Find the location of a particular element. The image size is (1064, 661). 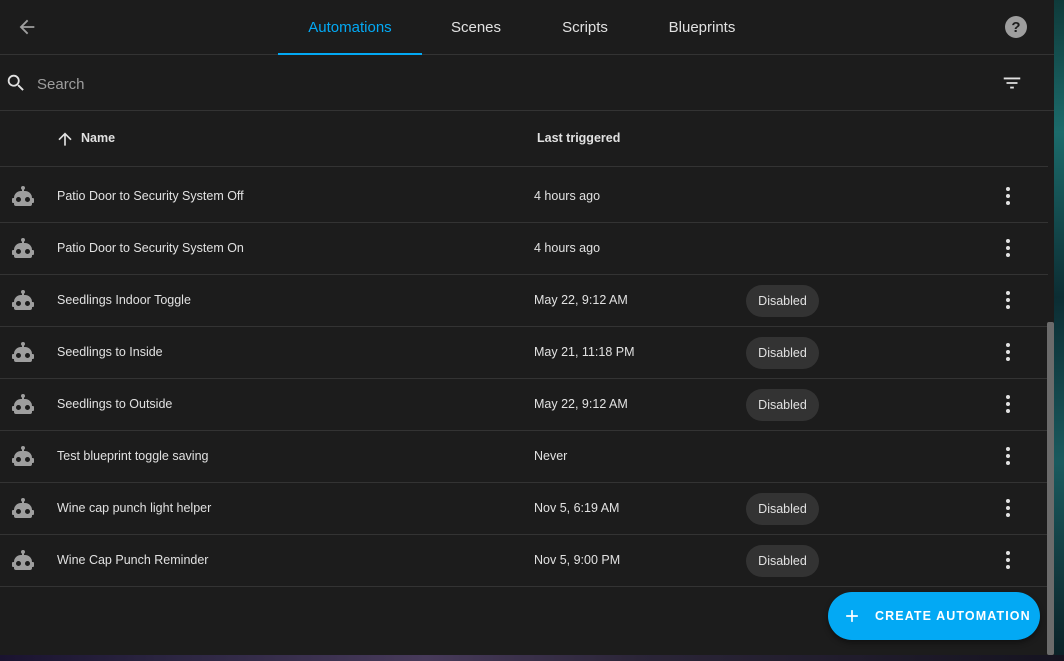

tab-label: Scripts is located at coordinates (585, 27).